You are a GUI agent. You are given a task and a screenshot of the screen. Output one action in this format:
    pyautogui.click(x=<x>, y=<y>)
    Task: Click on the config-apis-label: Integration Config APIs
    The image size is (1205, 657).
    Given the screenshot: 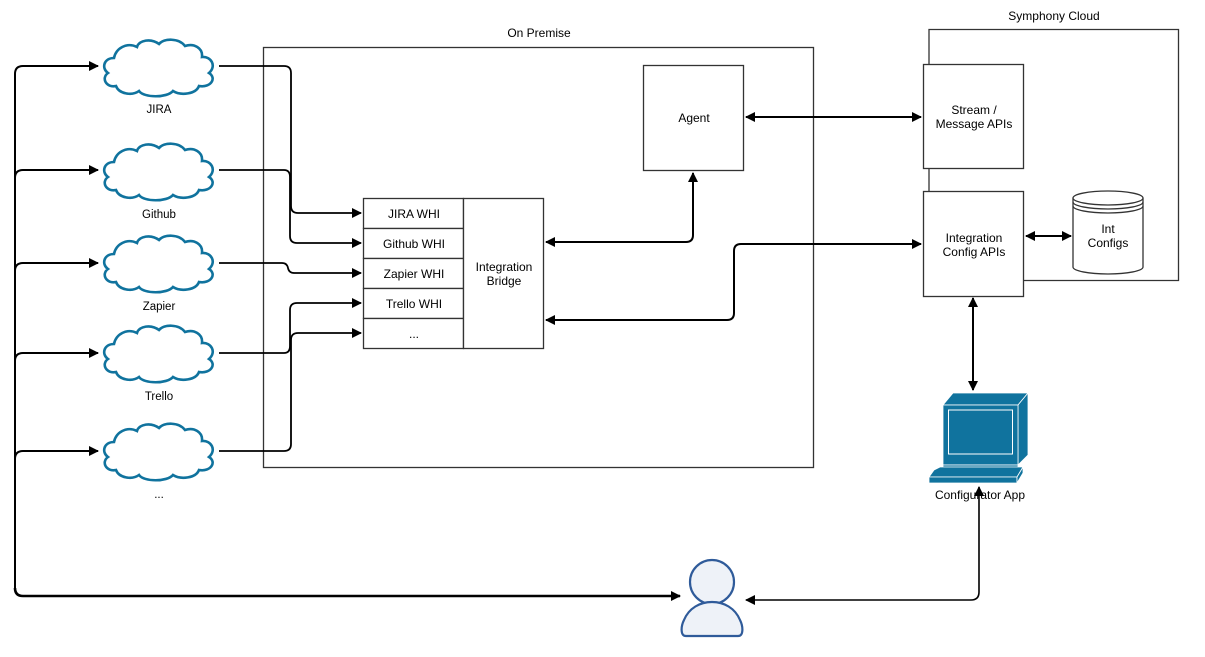 What is the action you would take?
    pyautogui.click(x=974, y=244)
    